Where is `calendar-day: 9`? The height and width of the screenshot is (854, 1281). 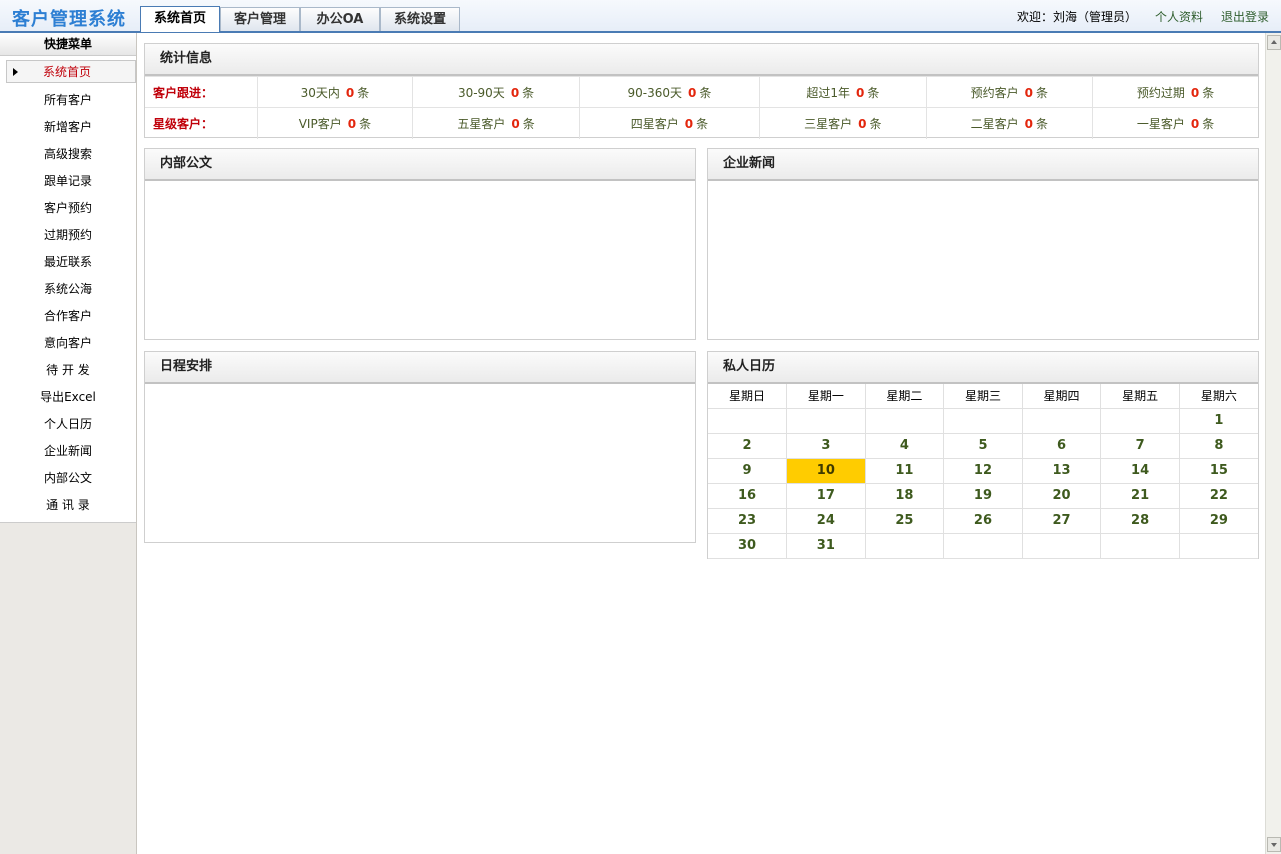
calendar-day: 9 is located at coordinates (747, 471).